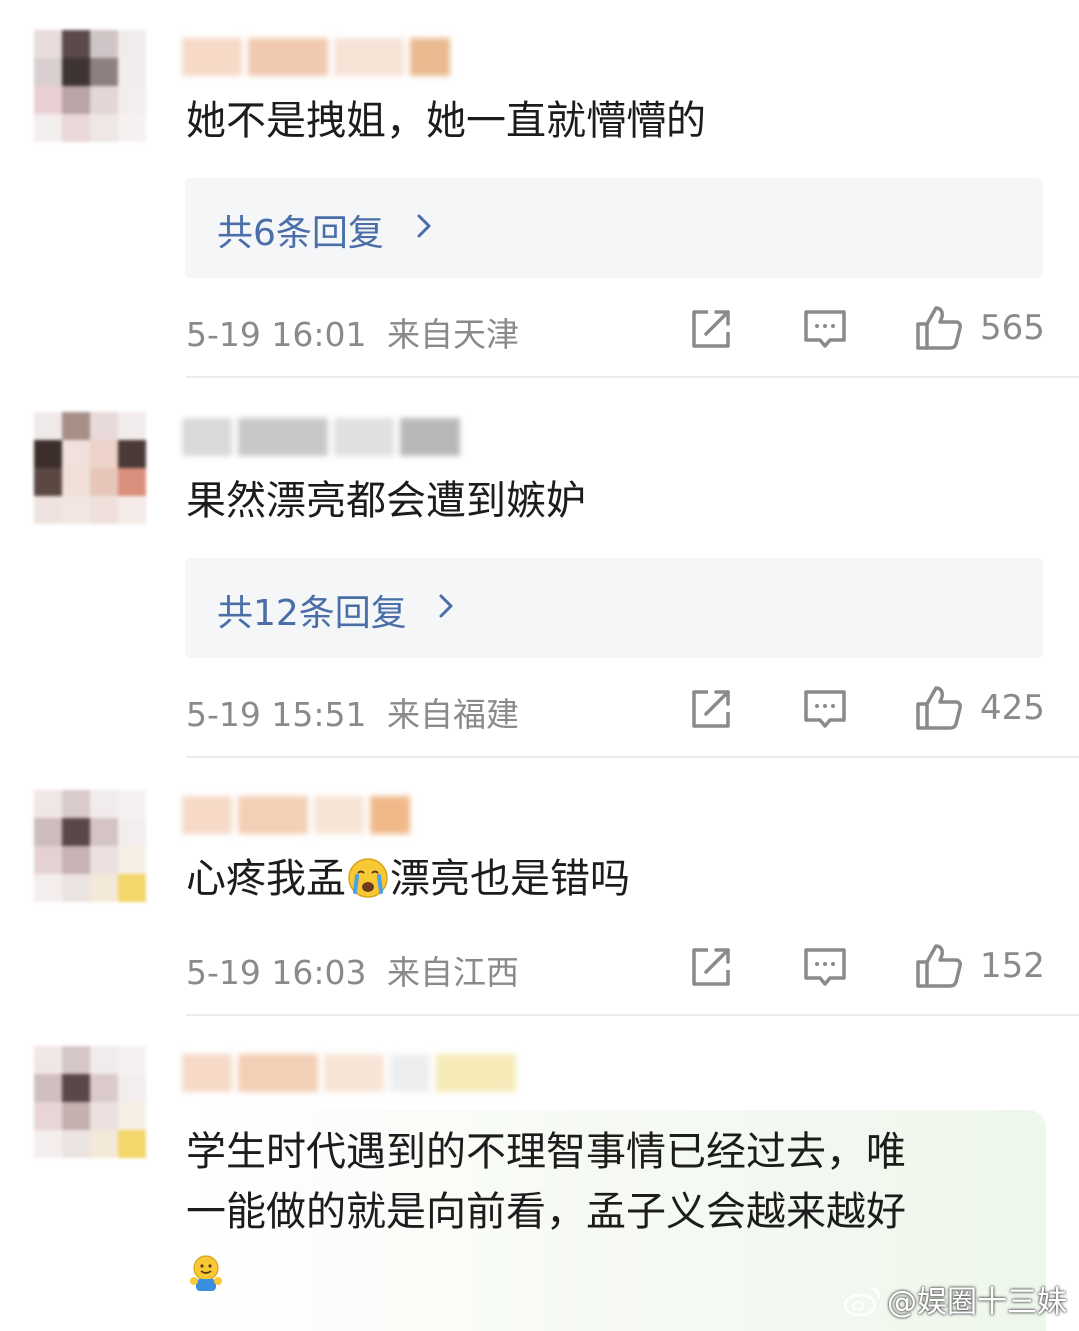 This screenshot has height=1331, width=1079. Describe the element at coordinates (300, 233) in the screenshot. I see `replies-count-label: 共6条回复` at that location.